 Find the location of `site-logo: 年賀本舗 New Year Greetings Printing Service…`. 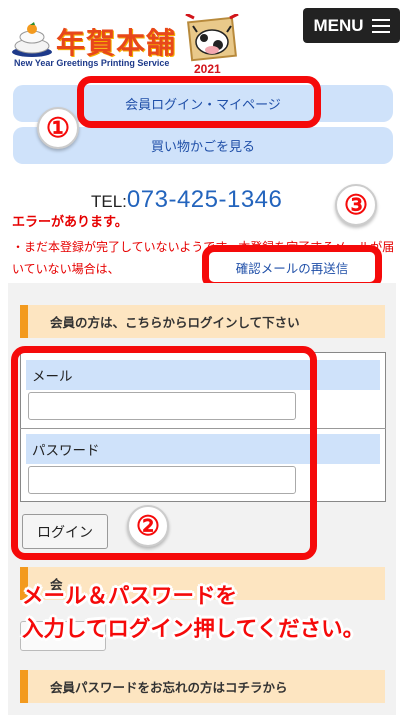

site-logo: 年賀本舗 New Year Greetings Printing Service… is located at coordinates (125, 45).